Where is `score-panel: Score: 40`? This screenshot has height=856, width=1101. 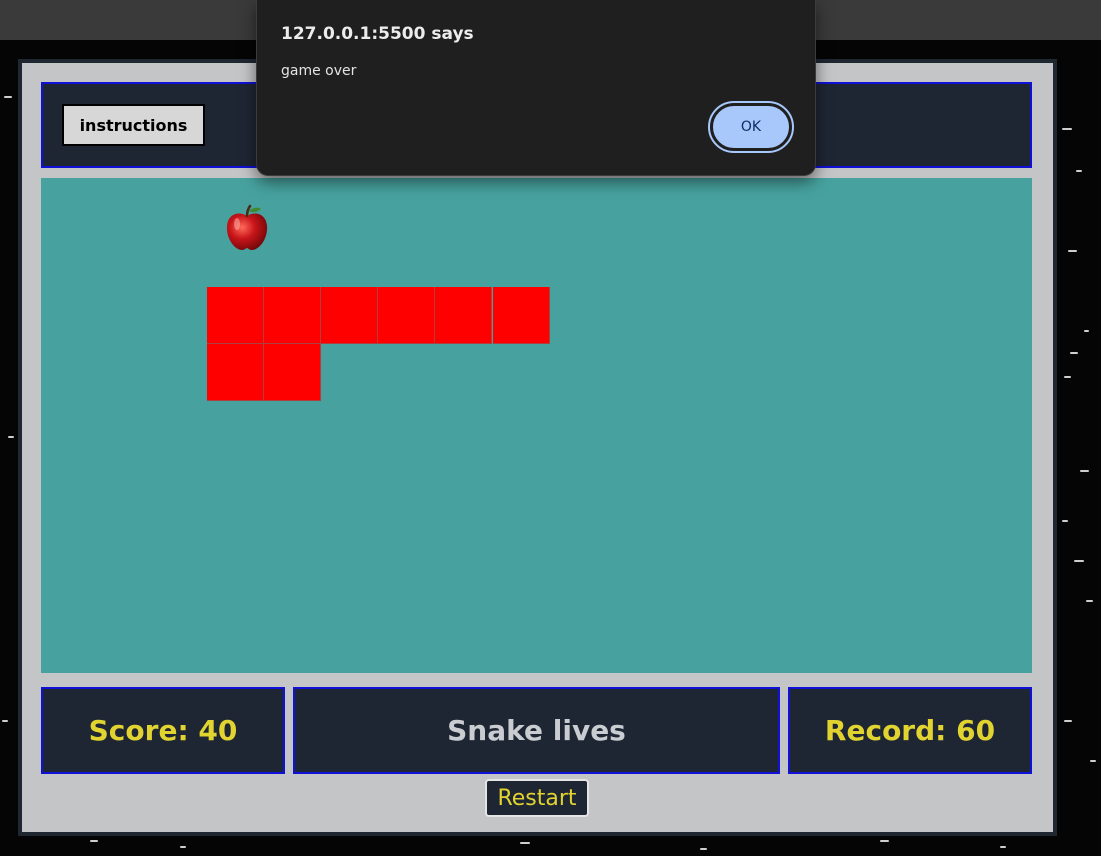
score-panel: Score: 40 is located at coordinates (163, 730).